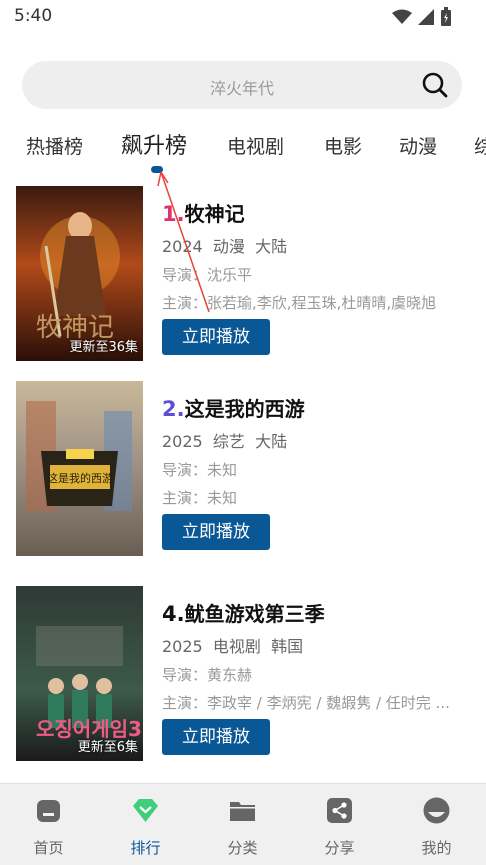 This screenshot has height=865, width=486. I want to click on item-meta: 2025 电视剧 韩国, so click(232, 645).